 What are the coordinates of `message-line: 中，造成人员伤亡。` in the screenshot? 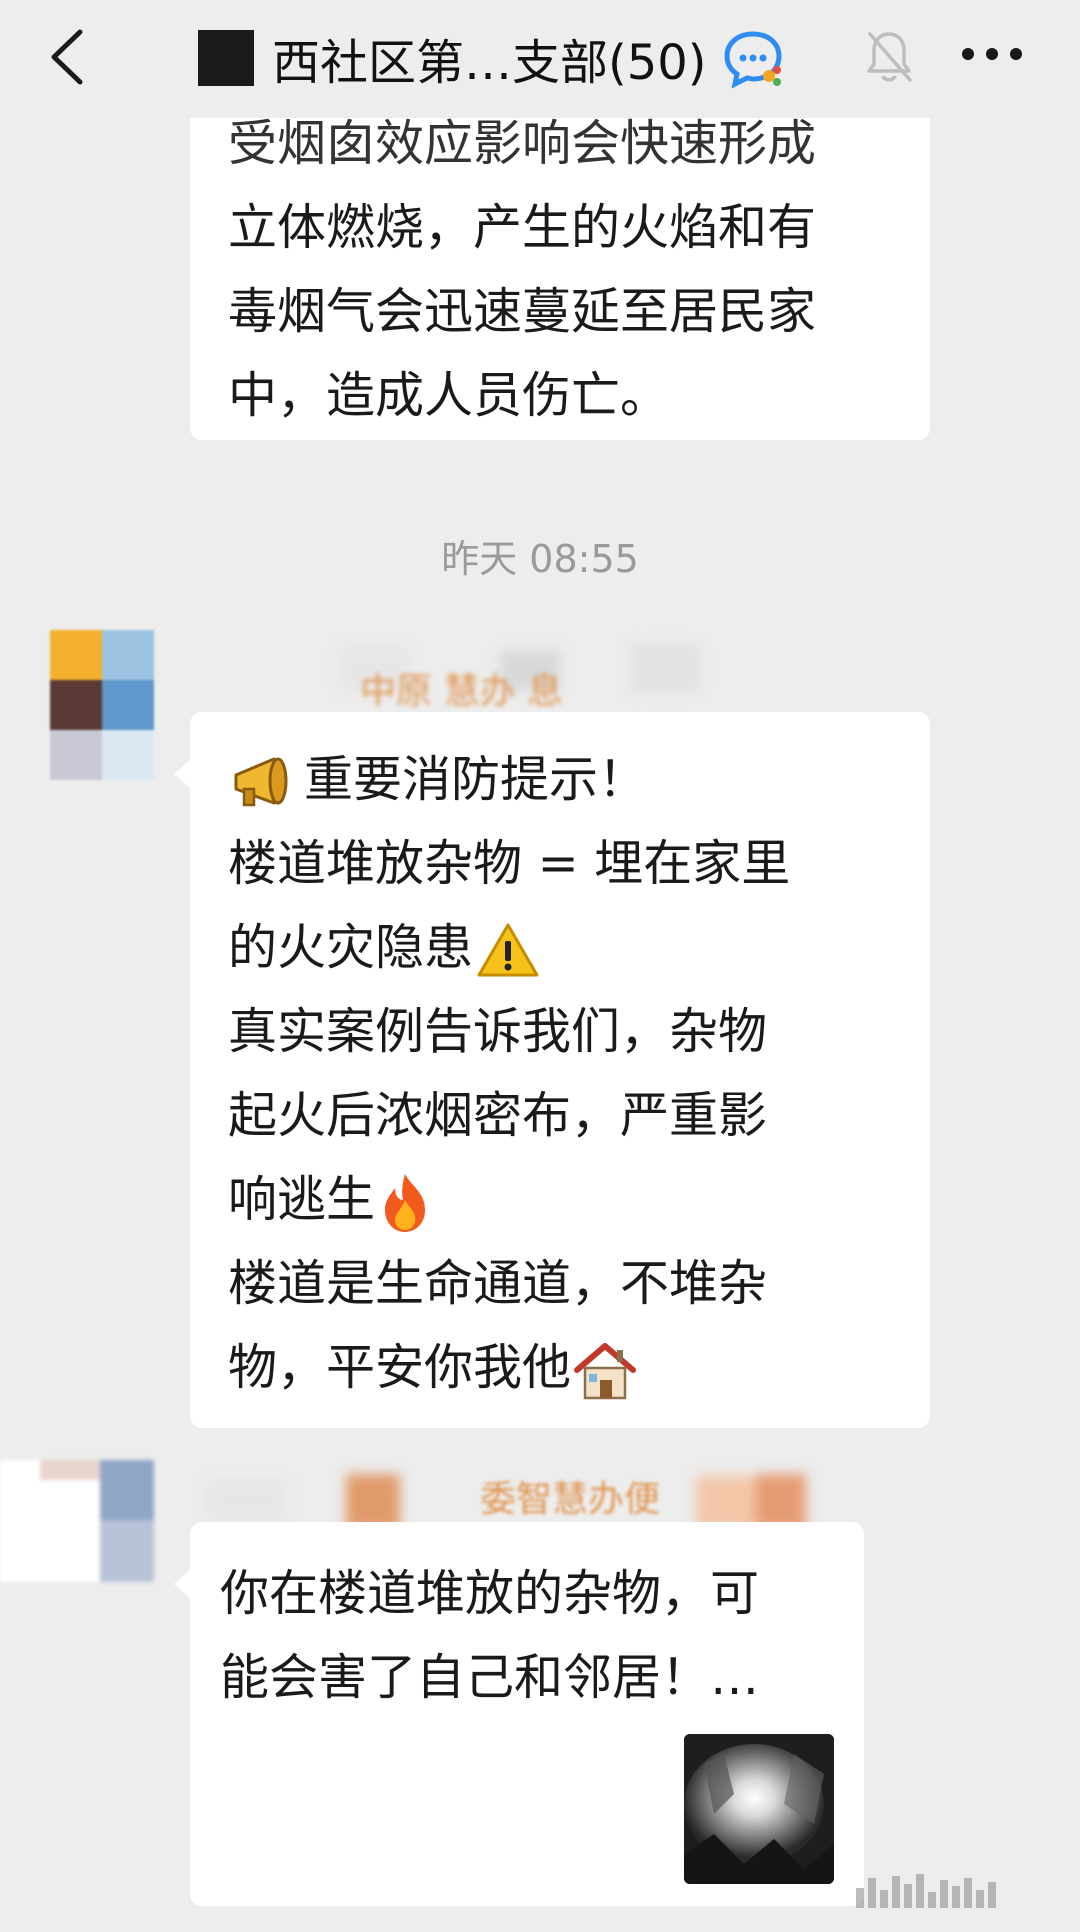 It's located at (449, 395).